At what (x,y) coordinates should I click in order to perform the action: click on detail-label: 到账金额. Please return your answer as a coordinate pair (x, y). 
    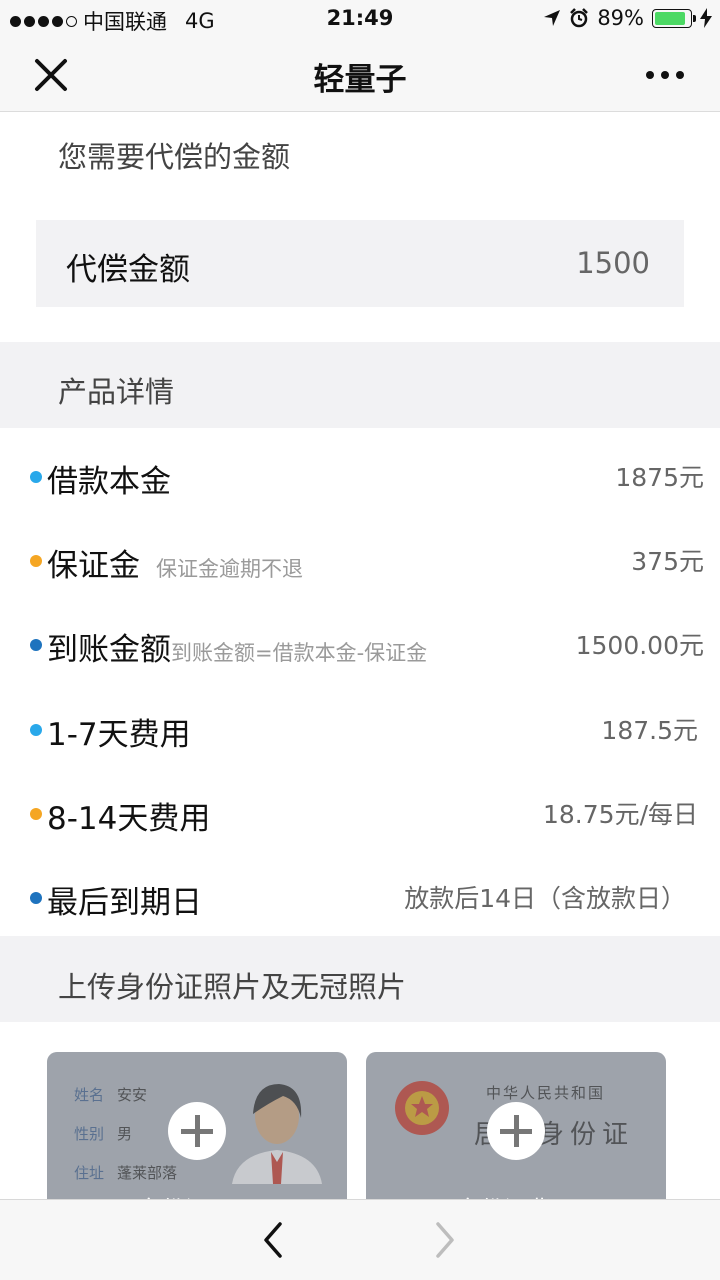
    Looking at the image, I should click on (109, 650).